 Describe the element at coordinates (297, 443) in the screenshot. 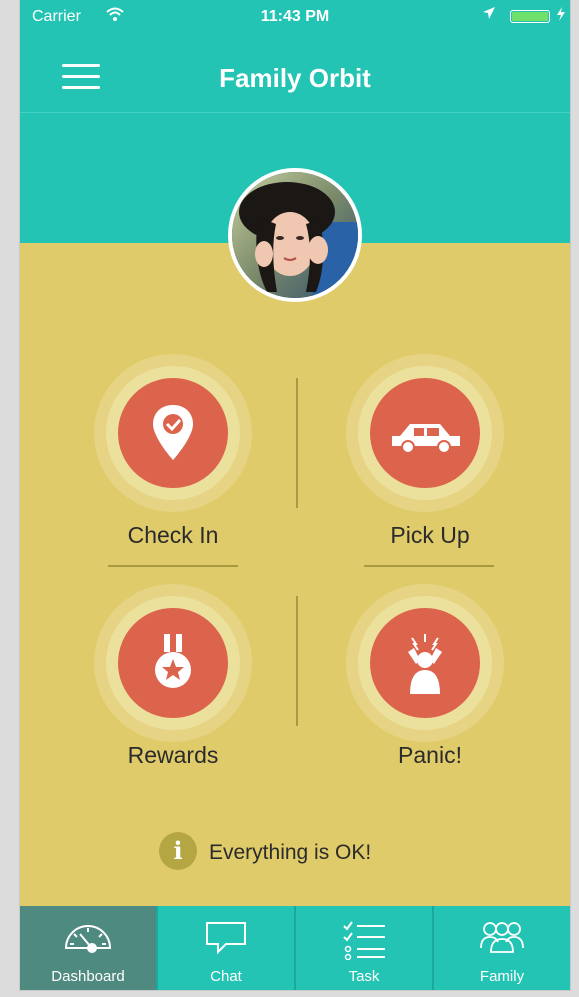

I see `divider-vertical-top` at that location.